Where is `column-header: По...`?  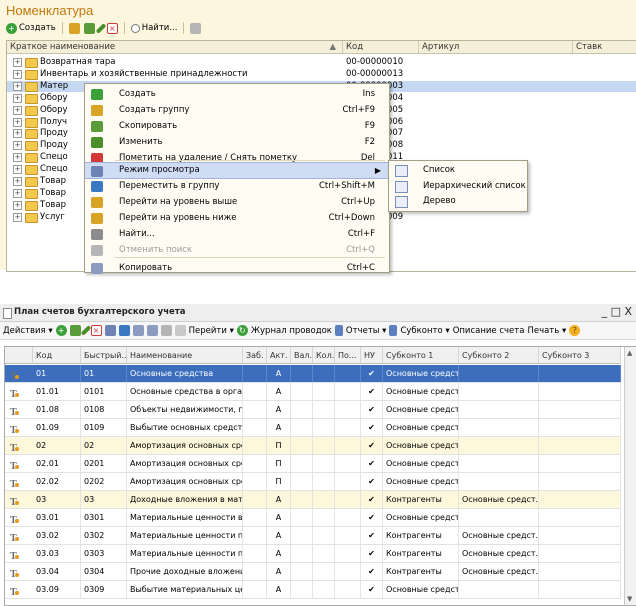
column-header: По... is located at coordinates (348, 355).